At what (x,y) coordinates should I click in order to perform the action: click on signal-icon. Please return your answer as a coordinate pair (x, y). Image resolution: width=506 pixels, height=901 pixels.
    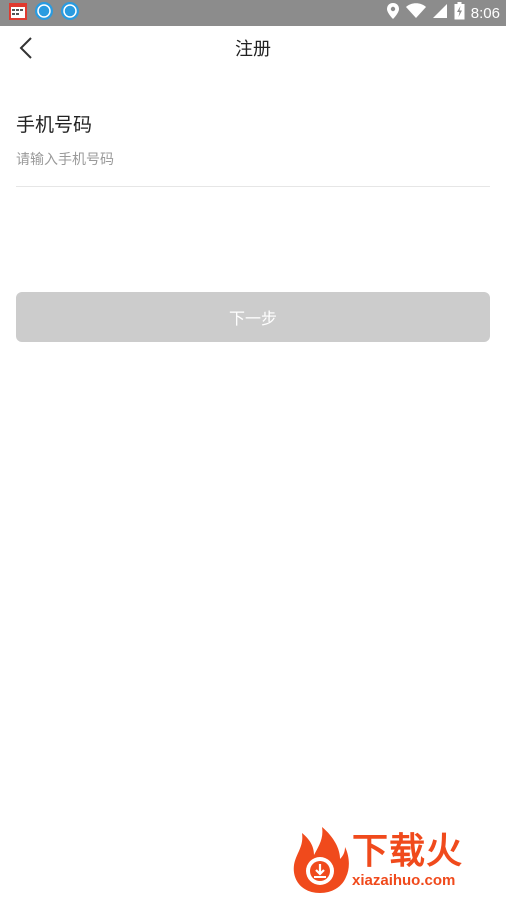
    Looking at the image, I should click on (440, 13).